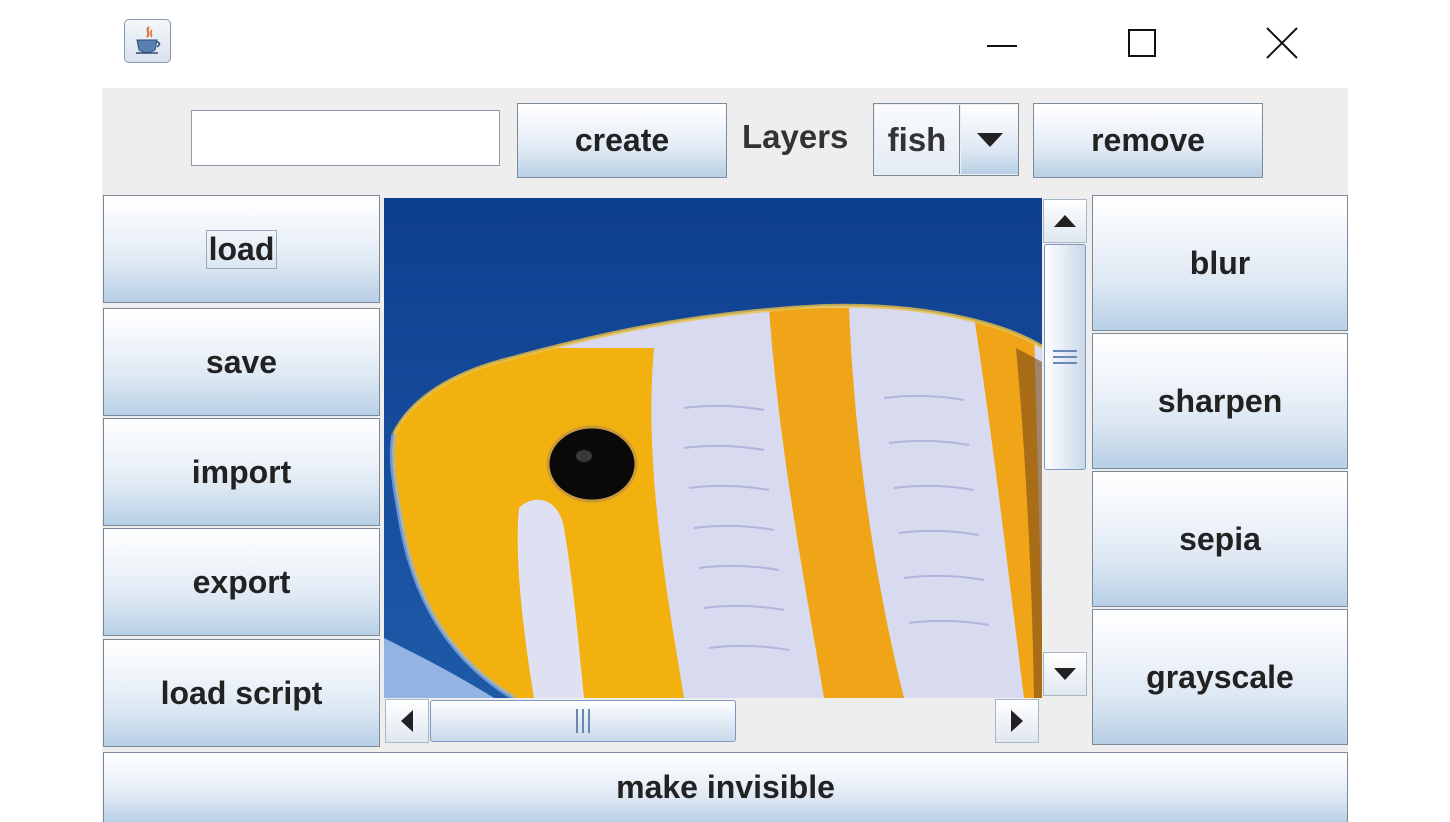 The width and height of the screenshot is (1450, 822). I want to click on scroll-right-button, so click(1017, 721).